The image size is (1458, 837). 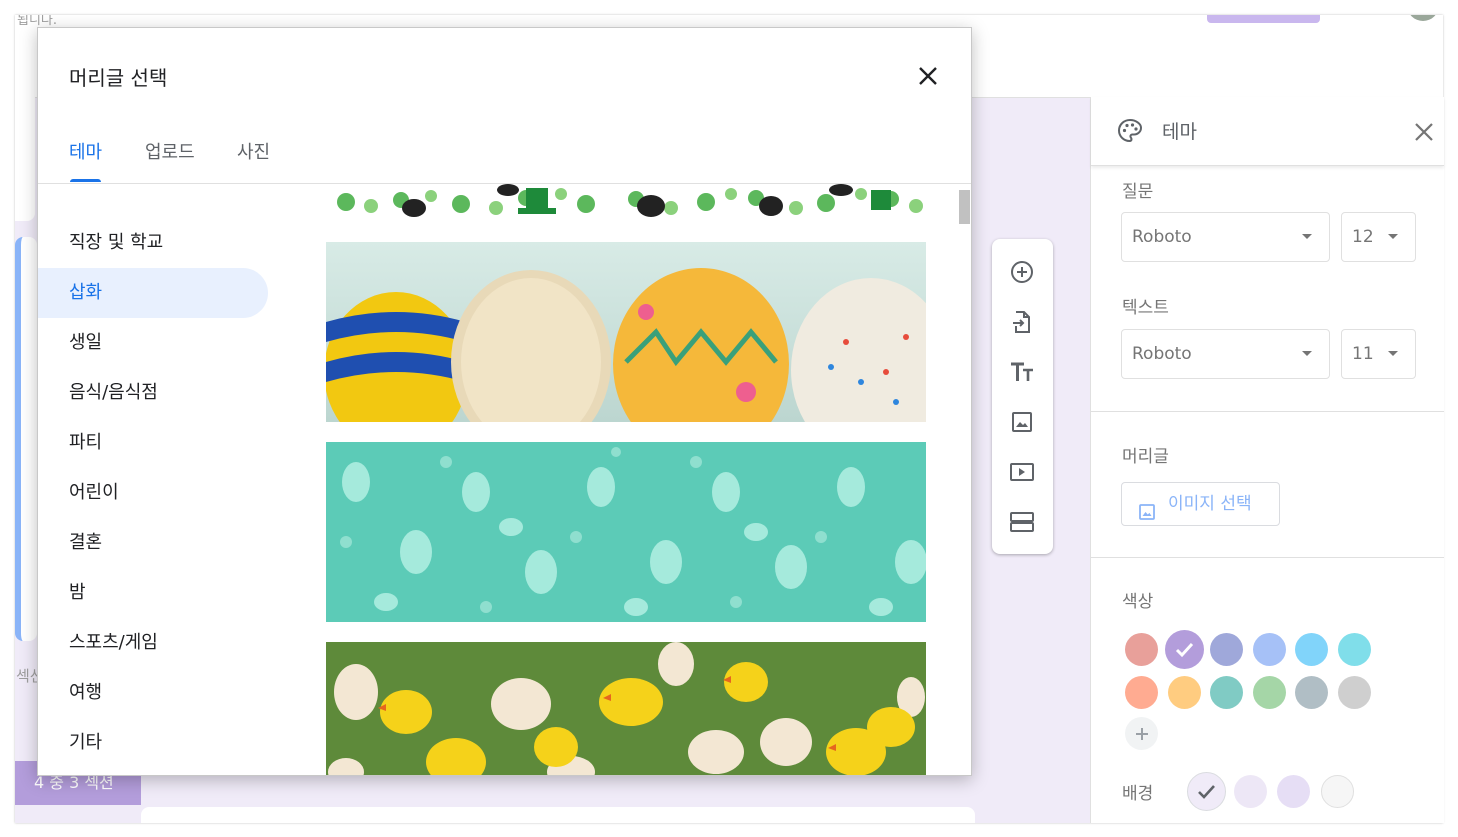 I want to click on image-icon, so click(x=1147, y=516).